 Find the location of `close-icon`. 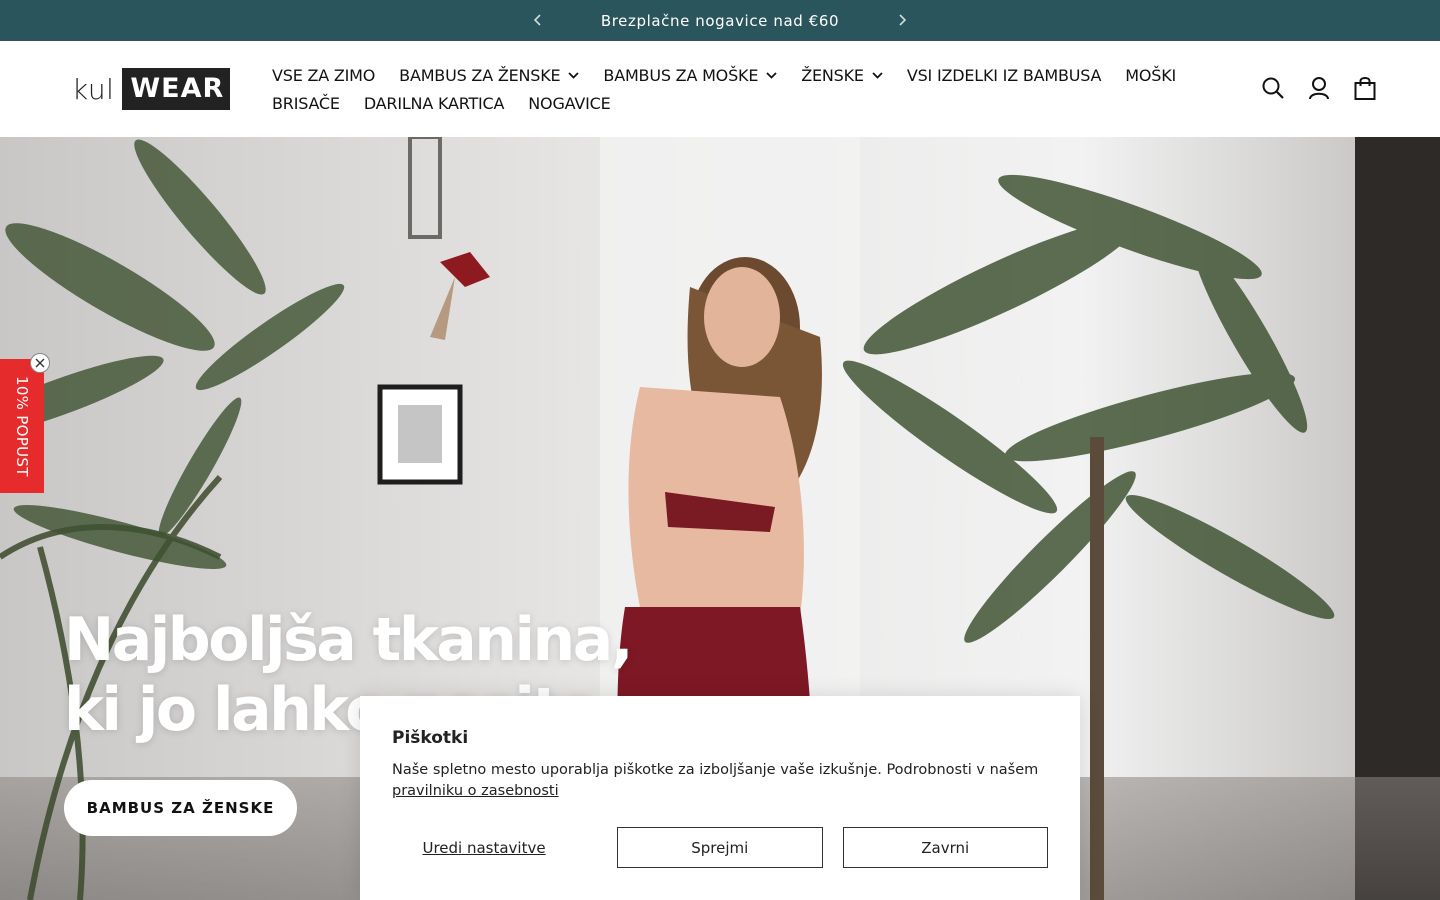

close-icon is located at coordinates (40, 363).